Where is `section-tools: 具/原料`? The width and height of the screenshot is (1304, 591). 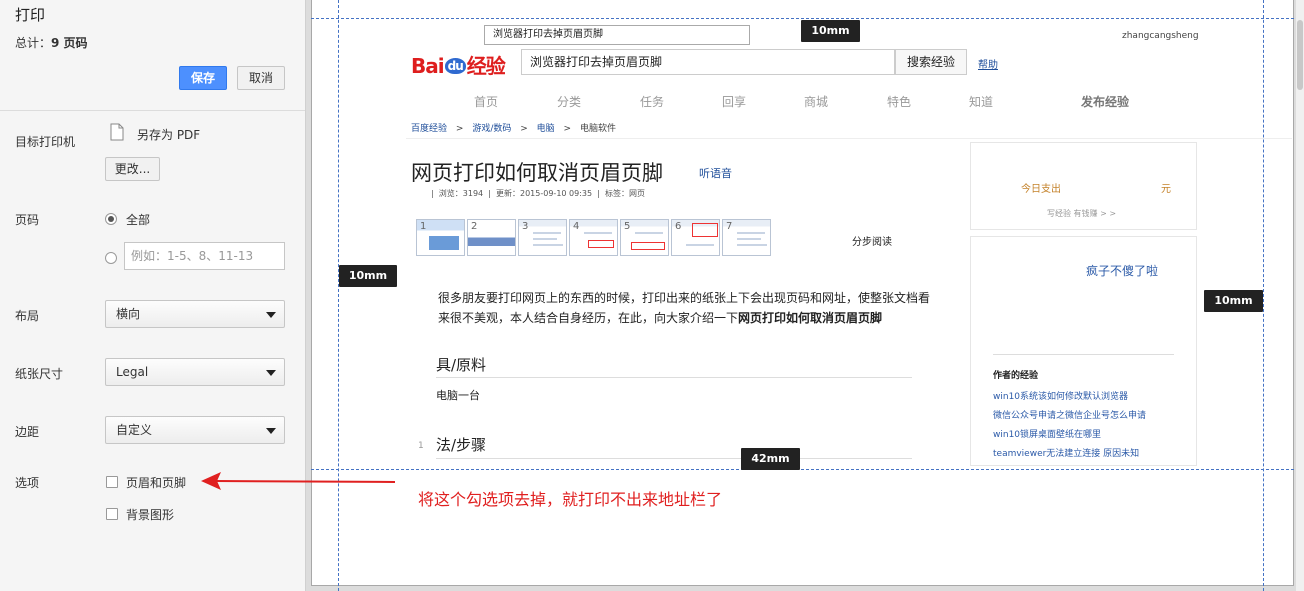 section-tools: 具/原料 is located at coordinates (461, 365).